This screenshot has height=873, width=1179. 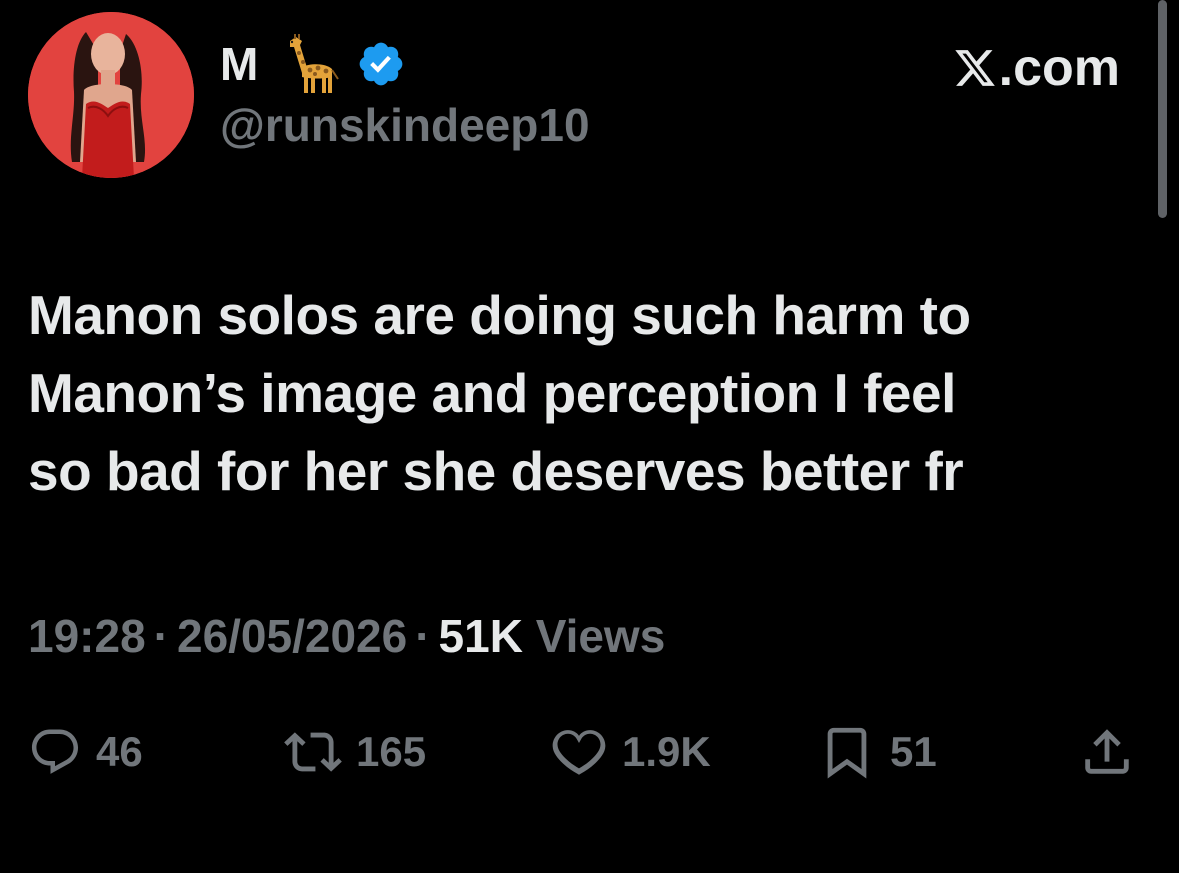 What do you see at coordinates (405, 125) in the screenshot?
I see `author-handle: @runskindeep10` at bounding box center [405, 125].